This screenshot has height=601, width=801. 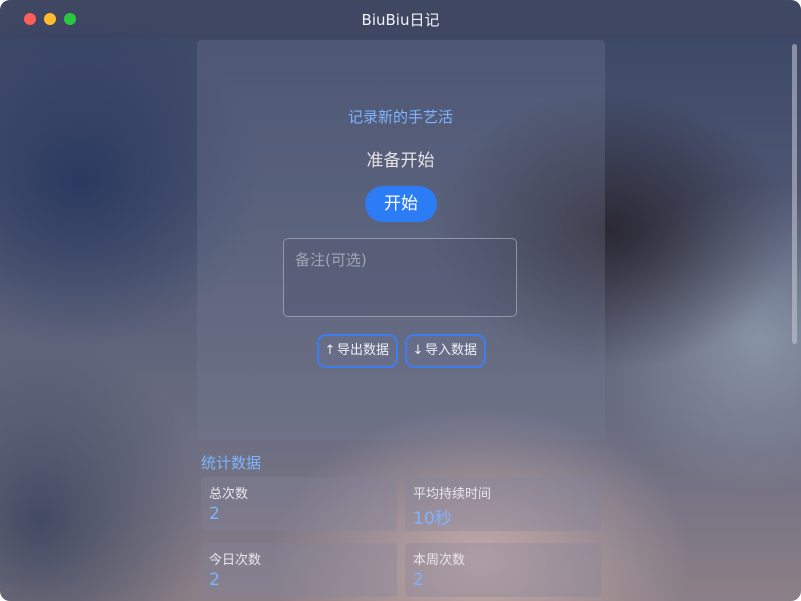 I want to click on record-section-title: 记录新的手艺活, so click(x=400, y=117).